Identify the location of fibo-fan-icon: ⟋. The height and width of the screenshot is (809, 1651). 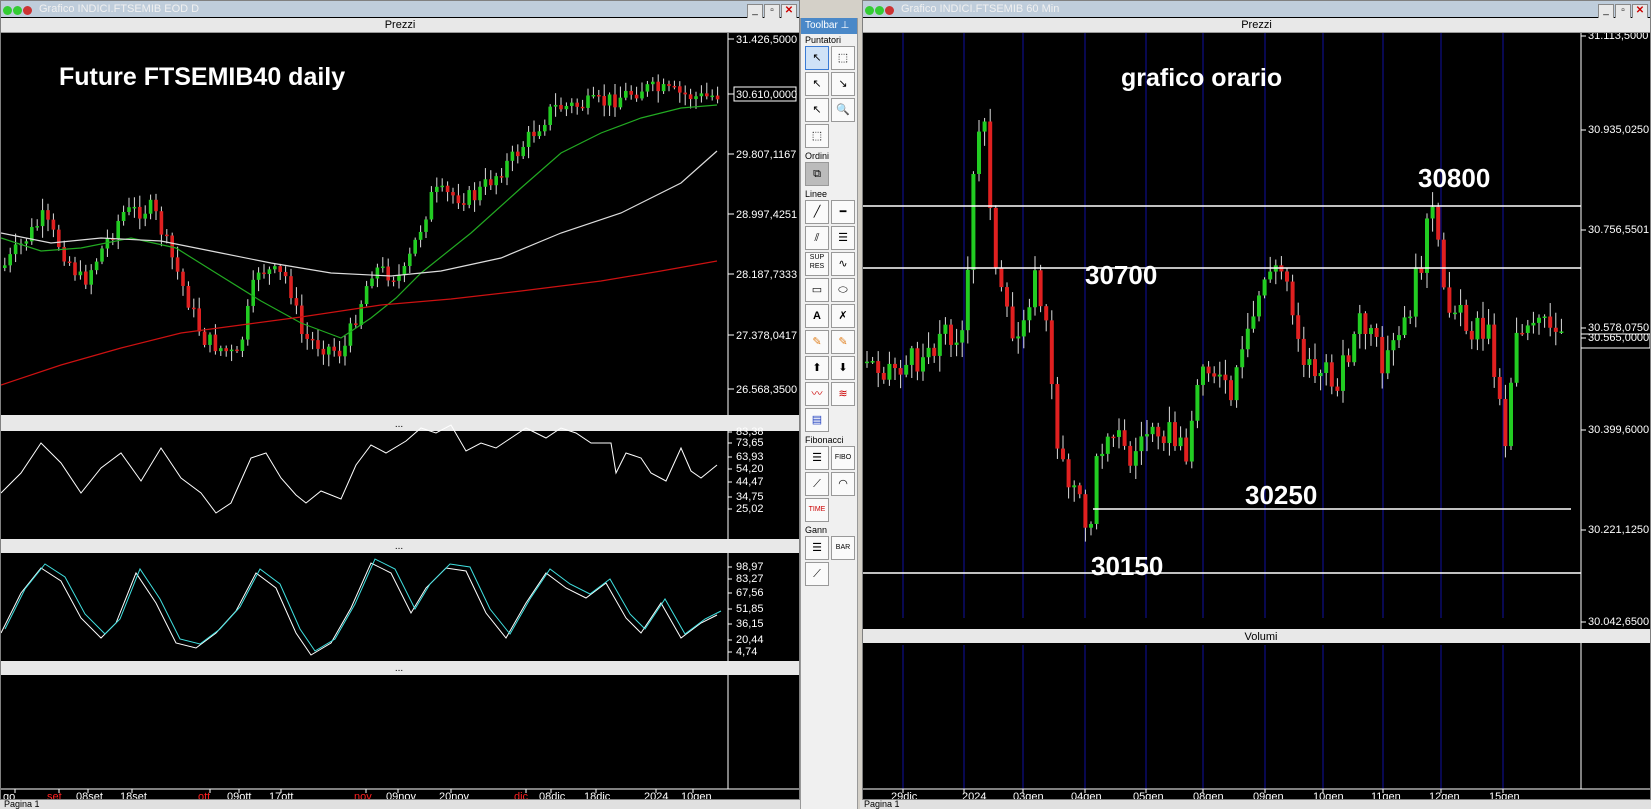
(817, 484).